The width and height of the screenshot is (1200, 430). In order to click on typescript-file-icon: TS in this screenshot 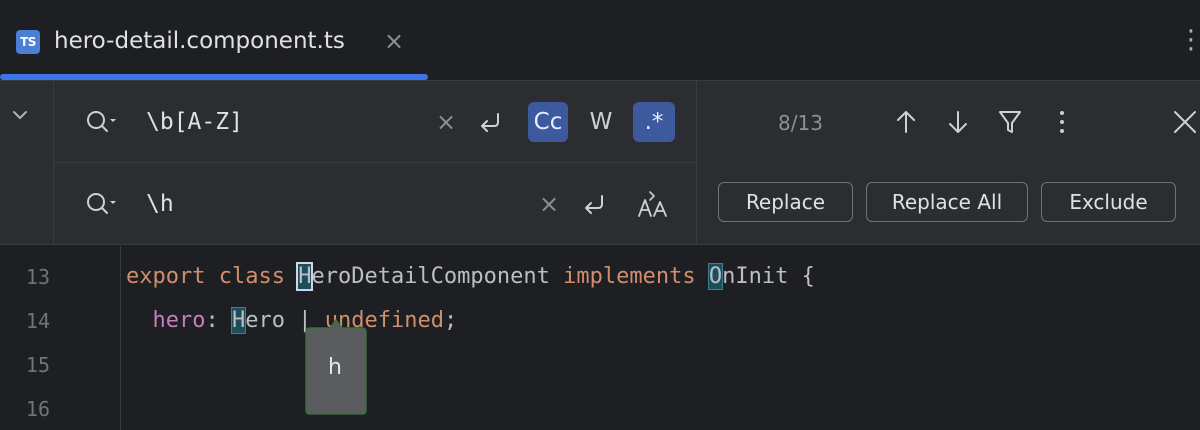, I will do `click(28, 42)`.